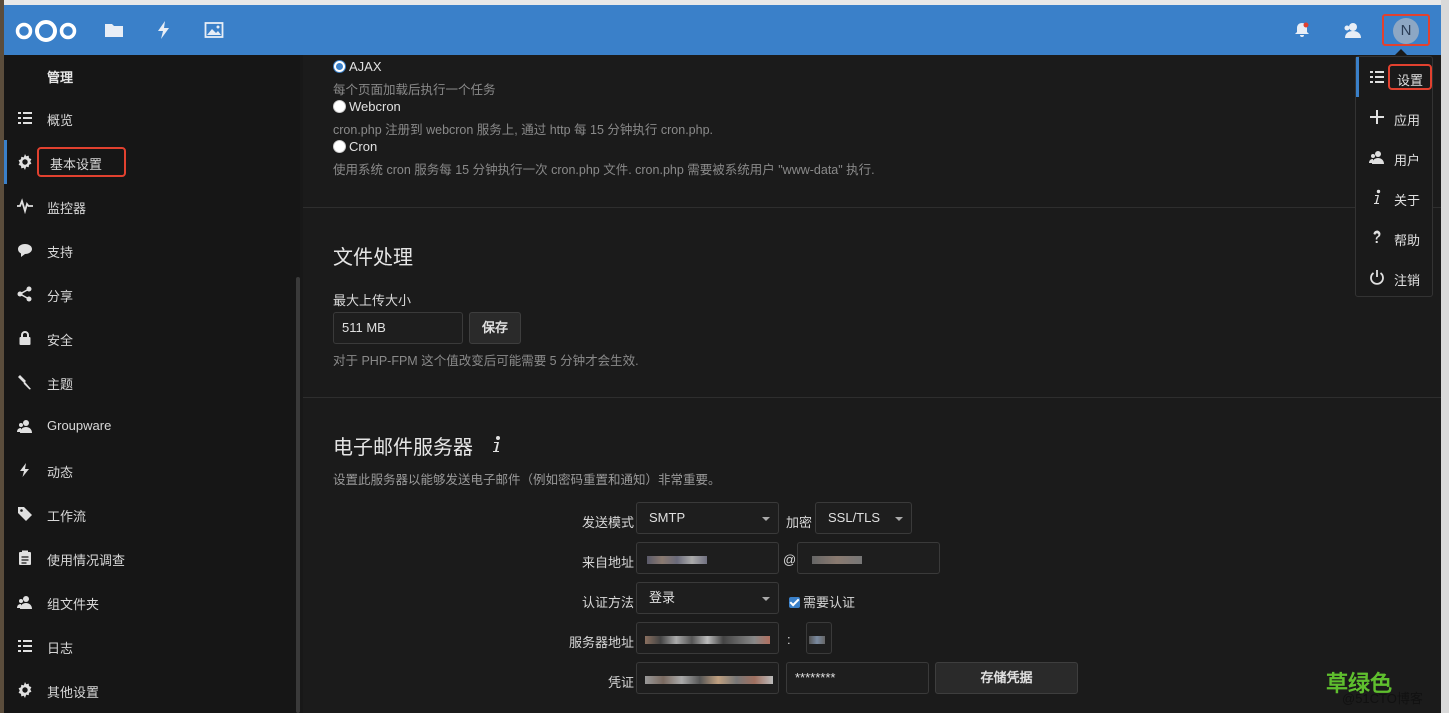 The width and height of the screenshot is (1449, 713). Describe the element at coordinates (24, 470) in the screenshot. I see `lightning-icon` at that location.